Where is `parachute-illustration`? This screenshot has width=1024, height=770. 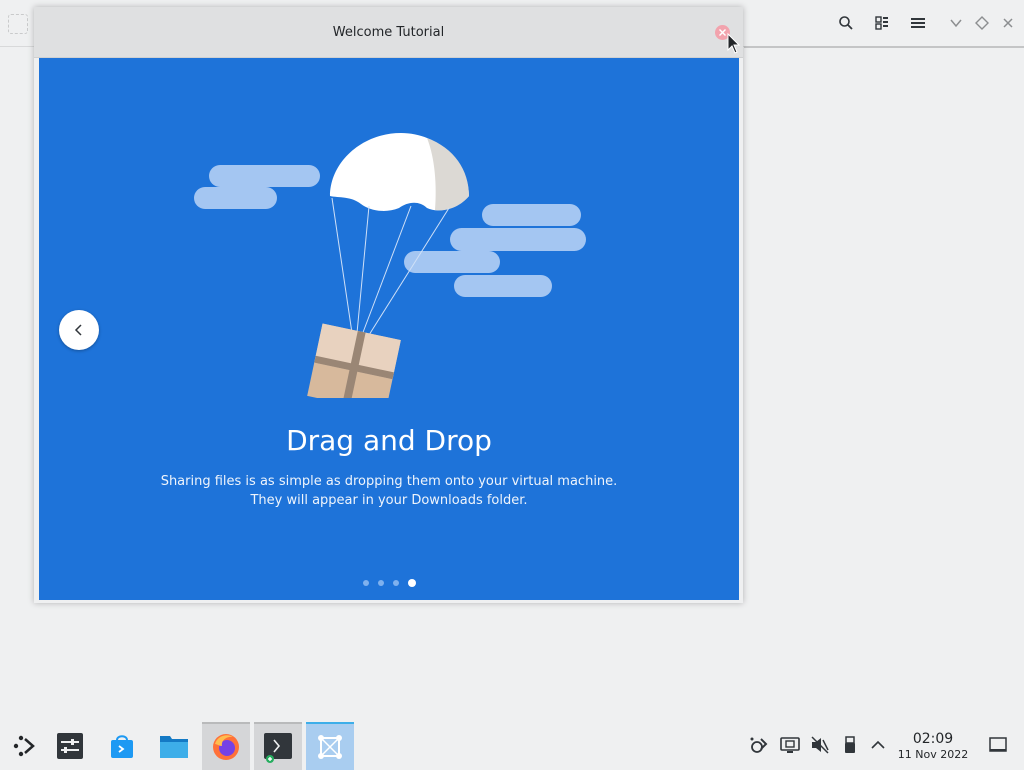 parachute-illustration is located at coordinates (390, 265).